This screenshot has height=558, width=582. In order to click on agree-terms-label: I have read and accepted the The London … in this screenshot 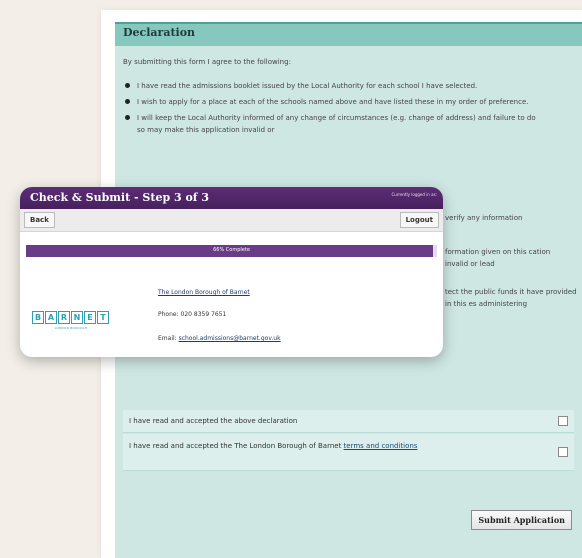, I will do `click(273, 446)`.